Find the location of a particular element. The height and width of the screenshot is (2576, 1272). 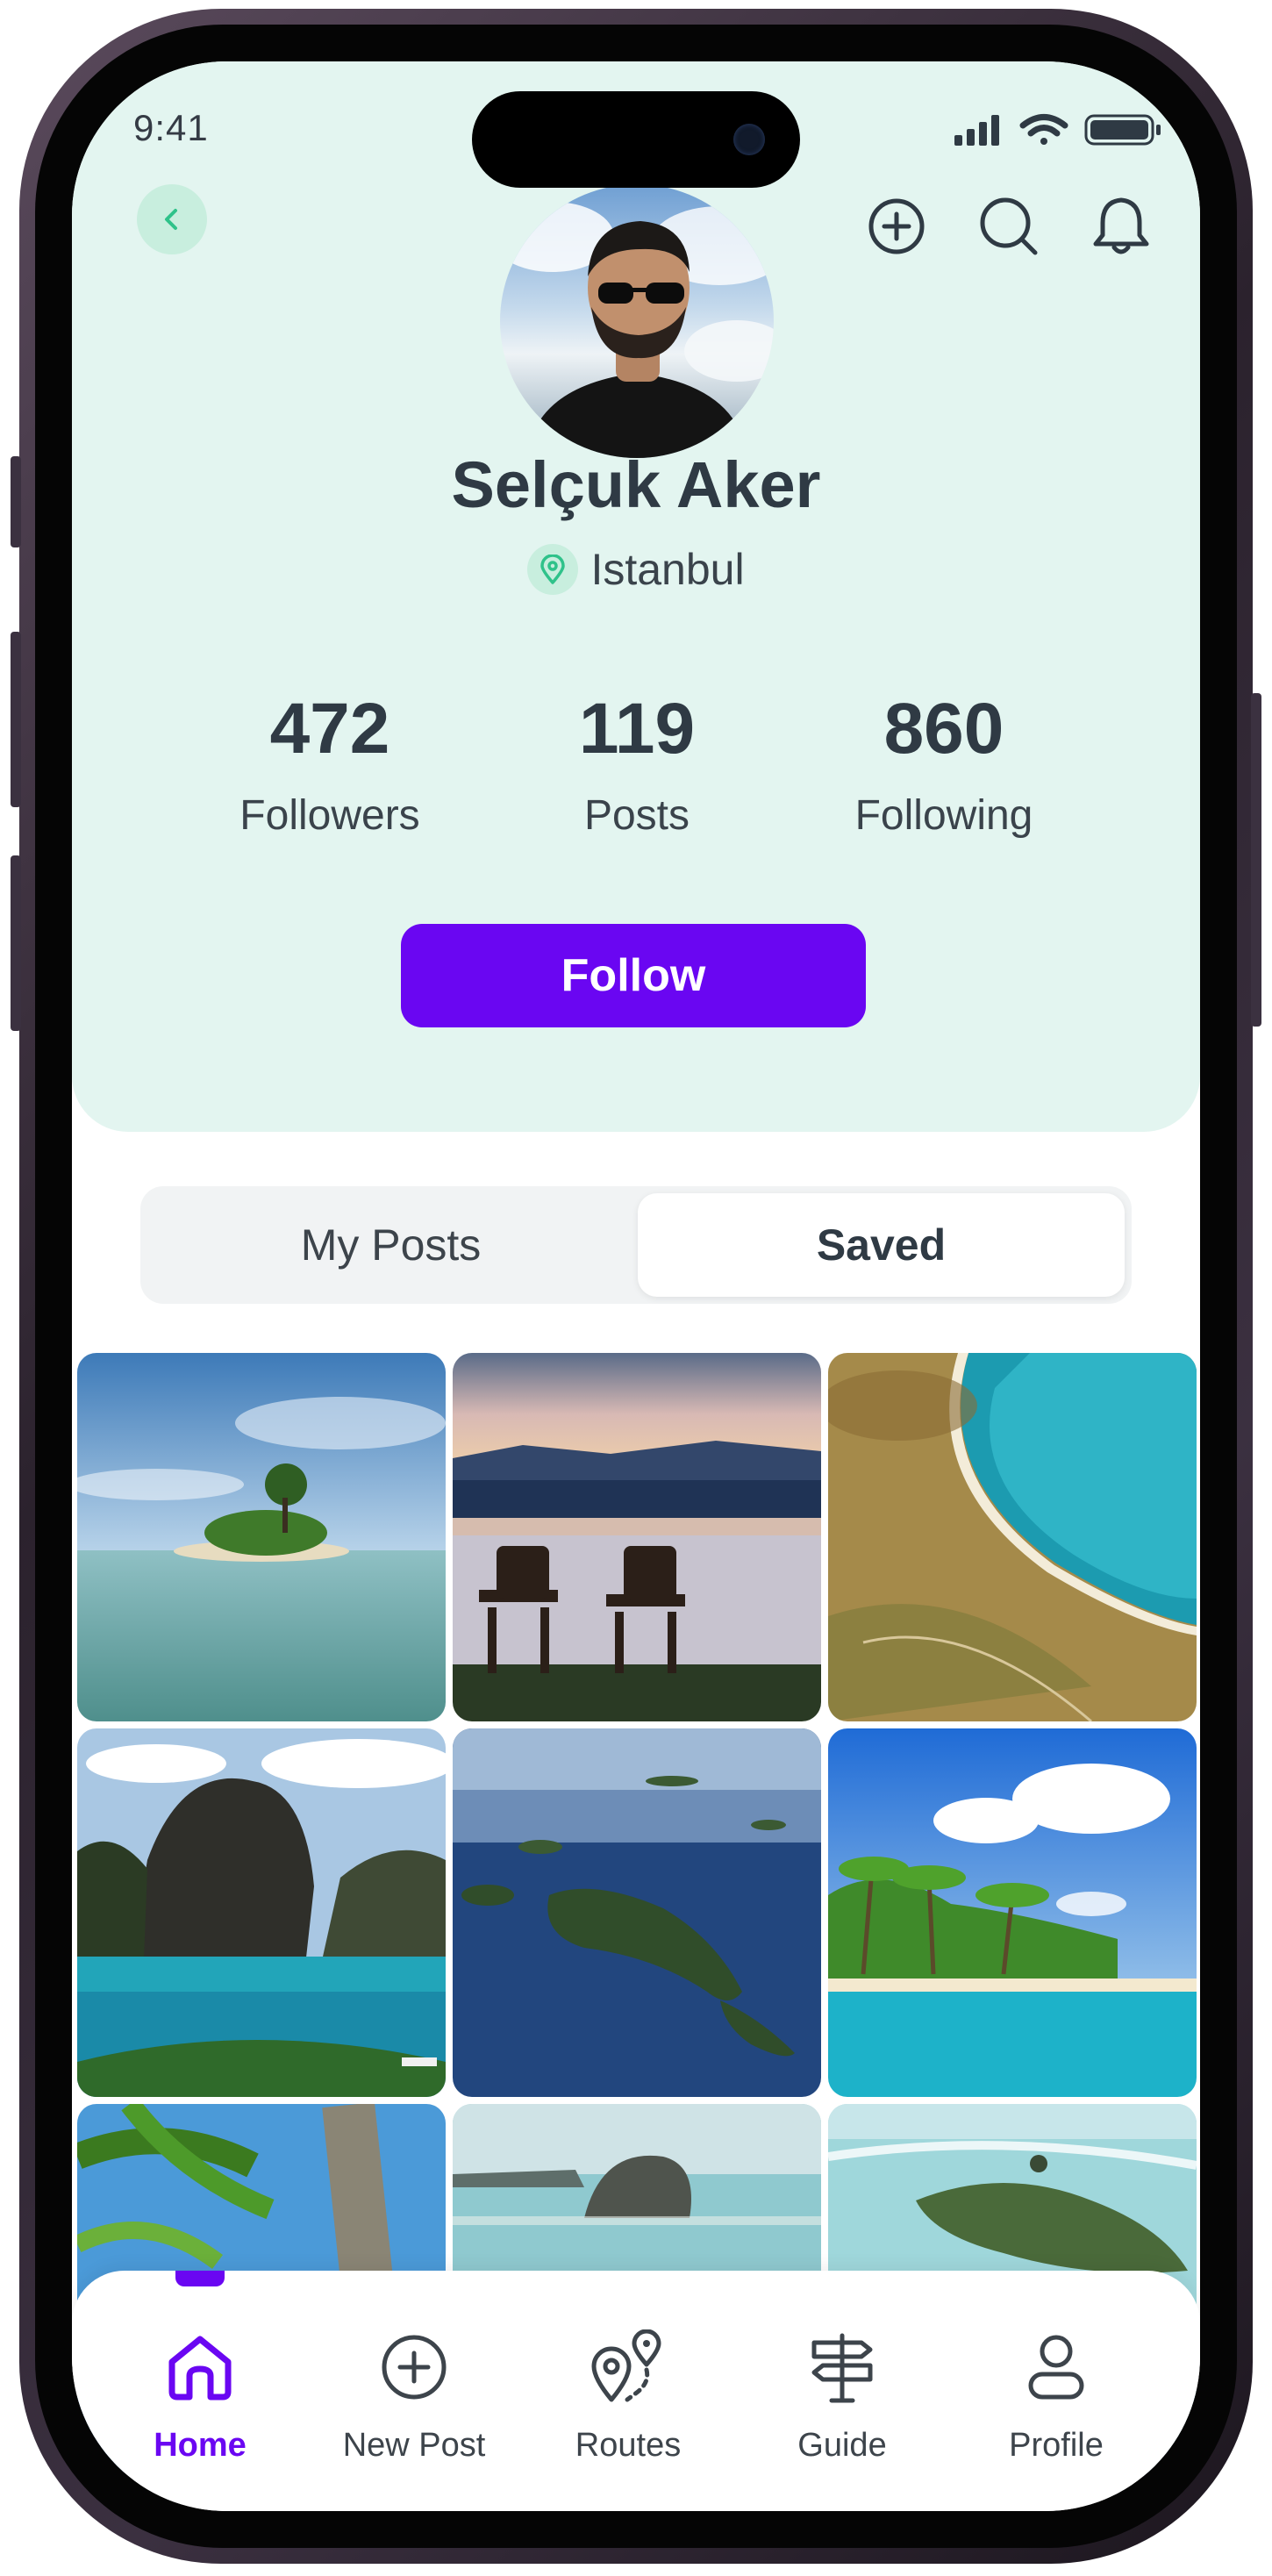

nav-label: New Post is located at coordinates (414, 2445).